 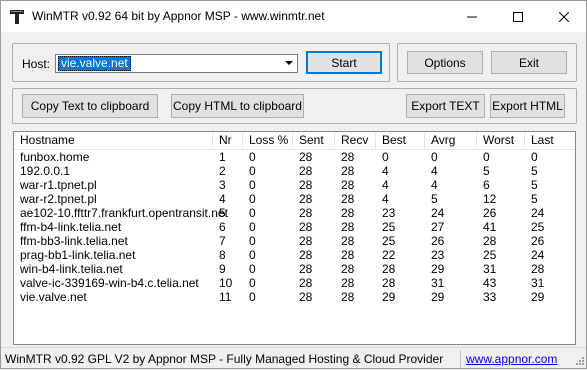 I want to click on table-cell: 12, so click(x=490, y=199).